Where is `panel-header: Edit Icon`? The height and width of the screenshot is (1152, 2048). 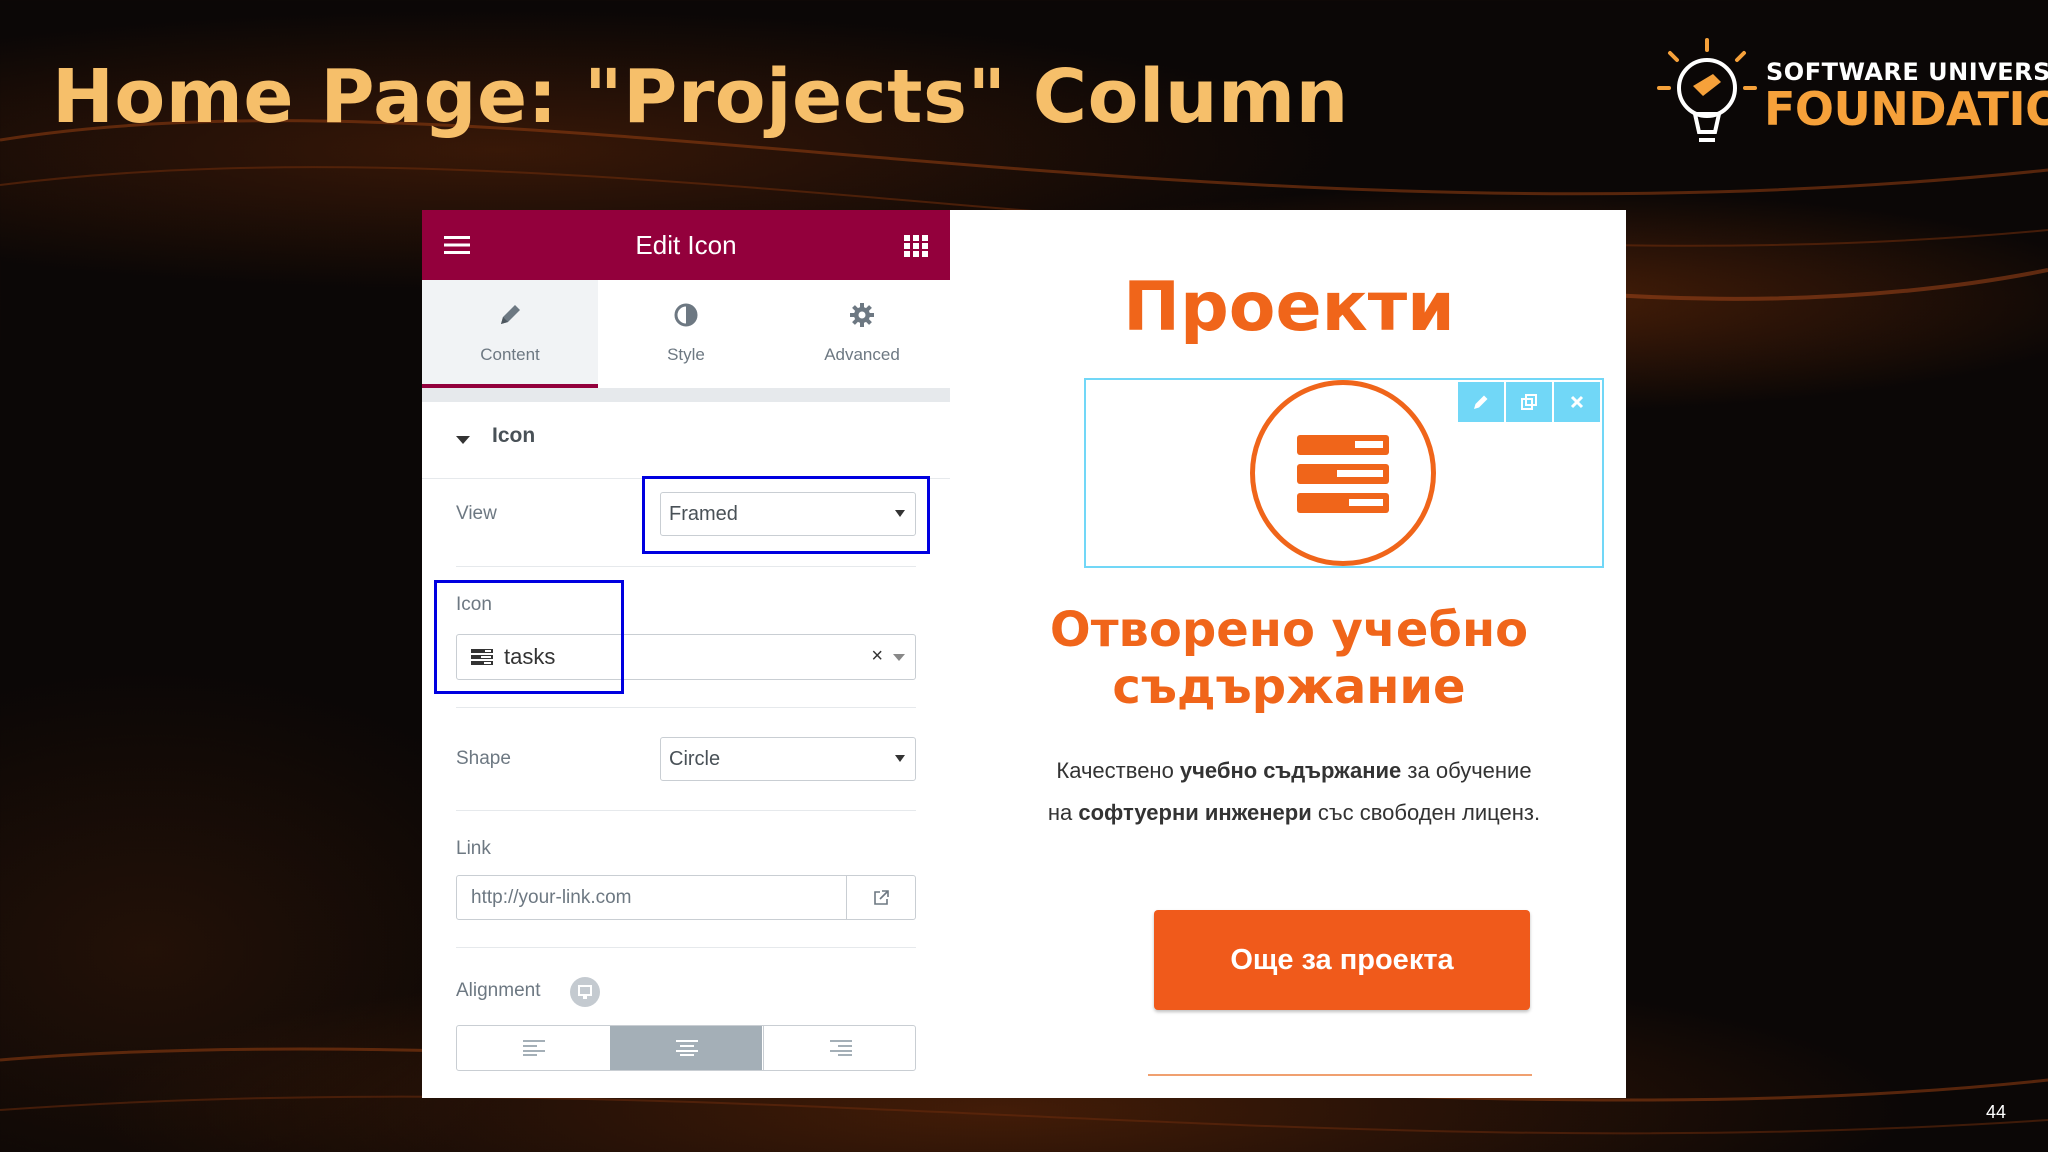 panel-header: Edit Icon is located at coordinates (686, 245).